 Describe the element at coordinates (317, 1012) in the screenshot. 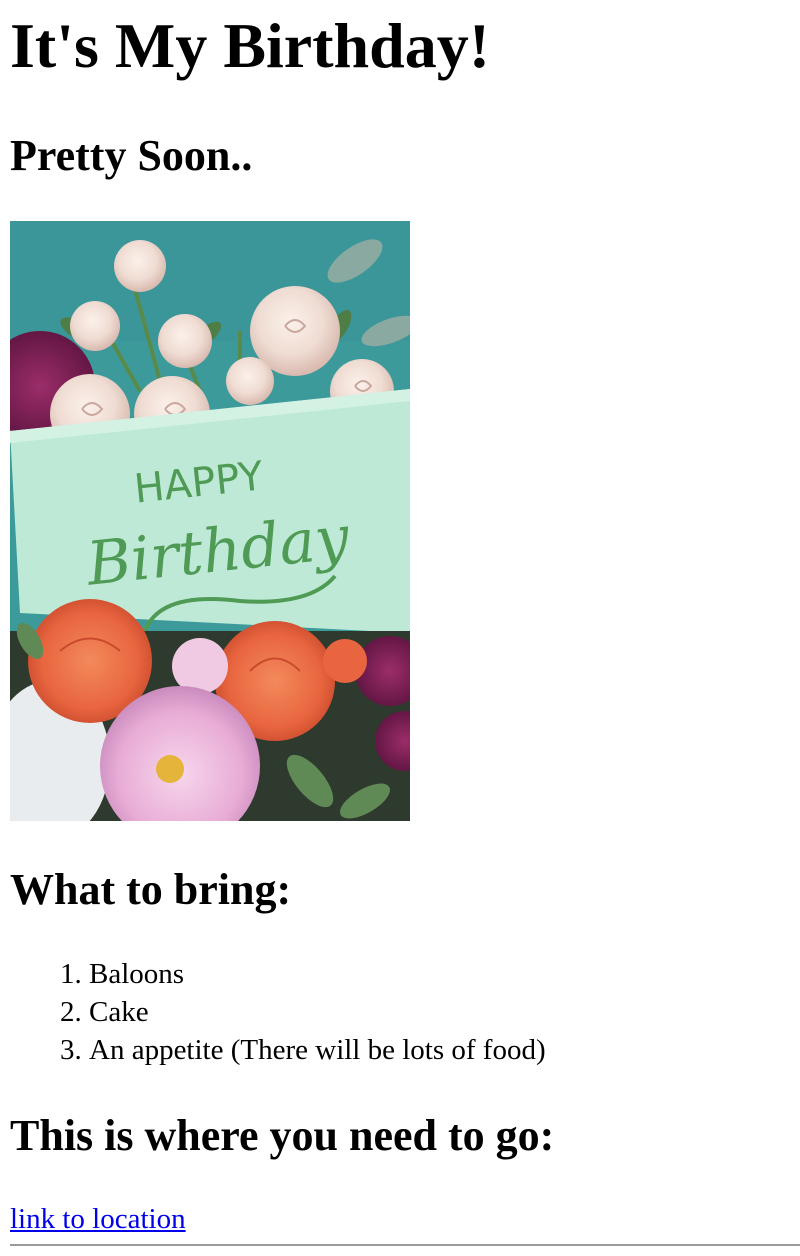

I see `list-item: Cake` at that location.